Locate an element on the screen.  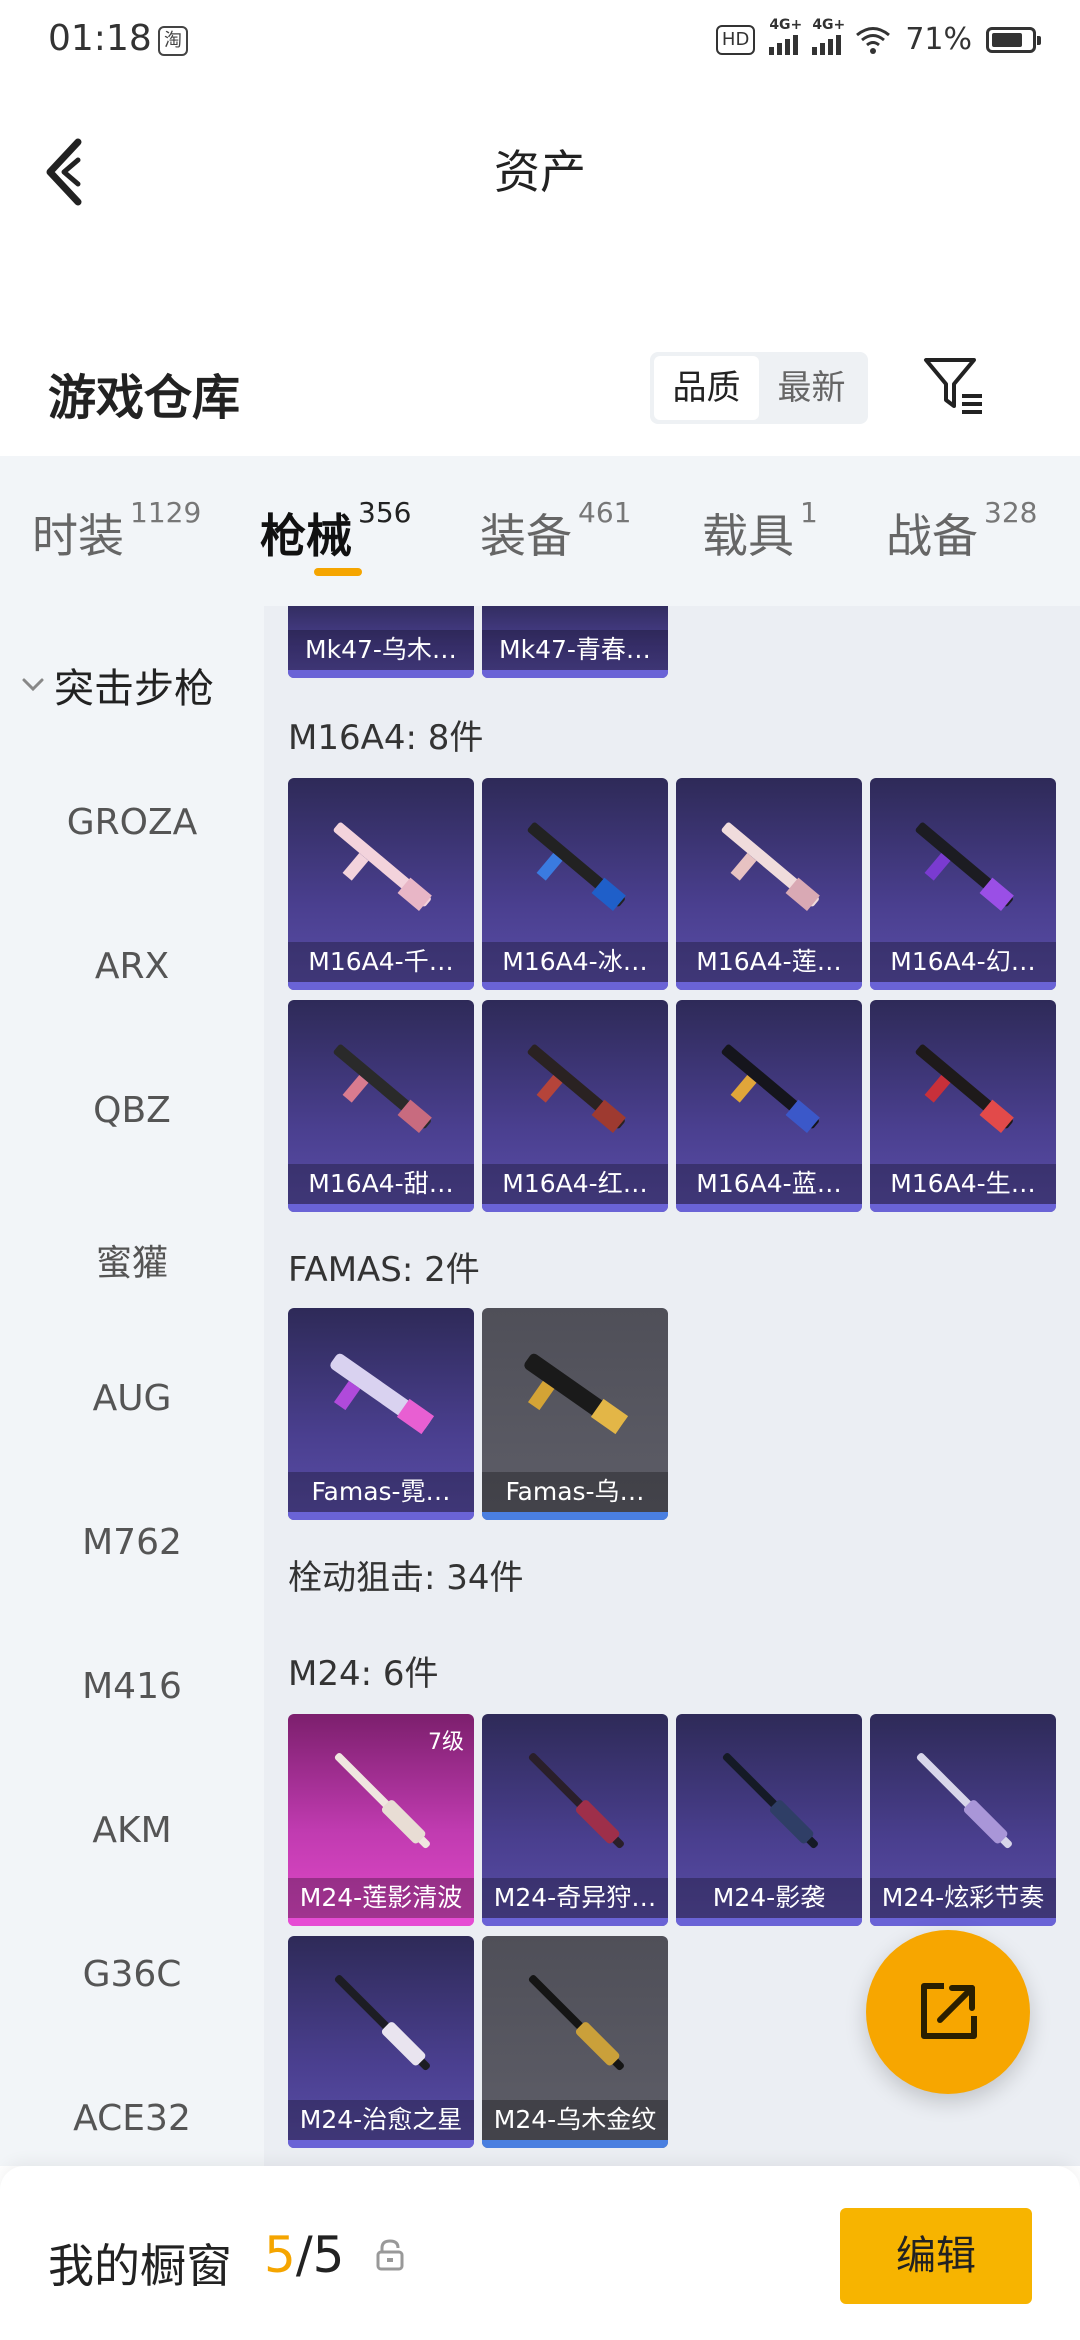
sort-option-newest: 最新 is located at coordinates (811, 388).